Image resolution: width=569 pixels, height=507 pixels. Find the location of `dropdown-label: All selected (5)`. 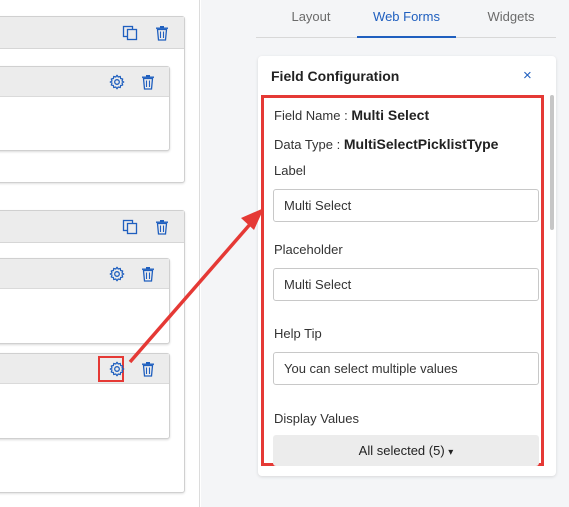

dropdown-label: All selected (5) is located at coordinates (401, 450).